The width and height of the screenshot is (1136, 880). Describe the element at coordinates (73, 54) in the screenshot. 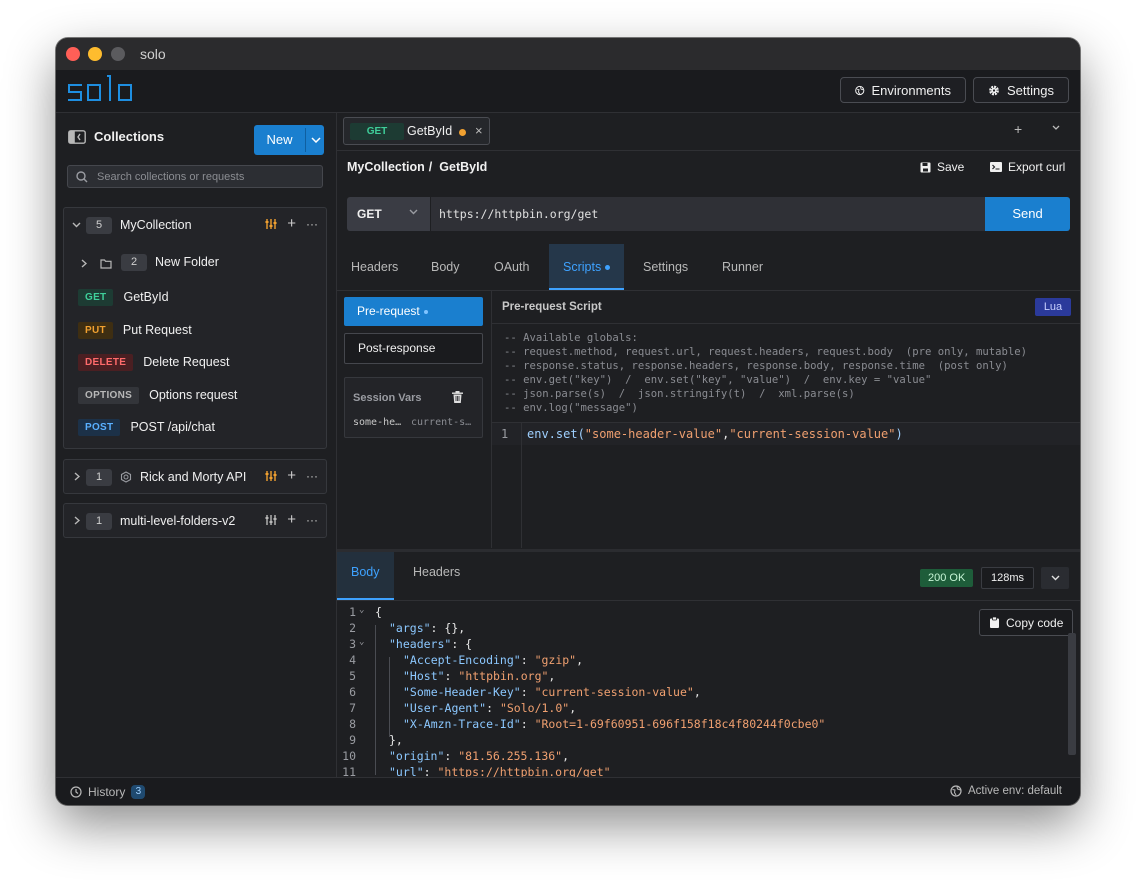

I see `close-window-button` at that location.